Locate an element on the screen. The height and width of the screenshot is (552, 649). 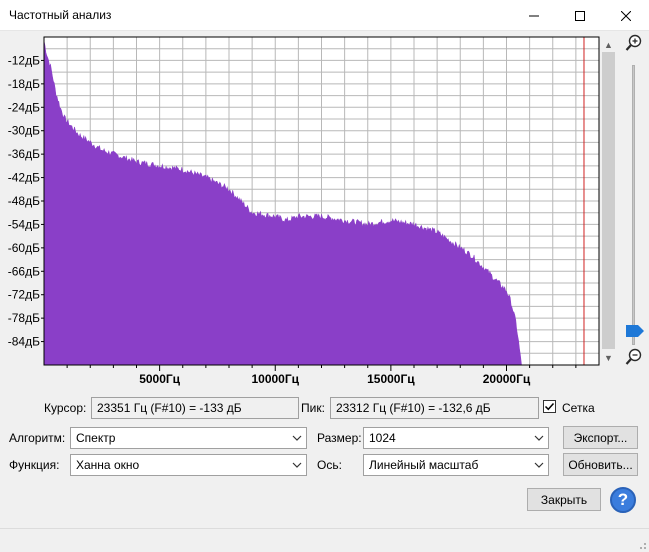
close-window-button is located at coordinates (626, 15).